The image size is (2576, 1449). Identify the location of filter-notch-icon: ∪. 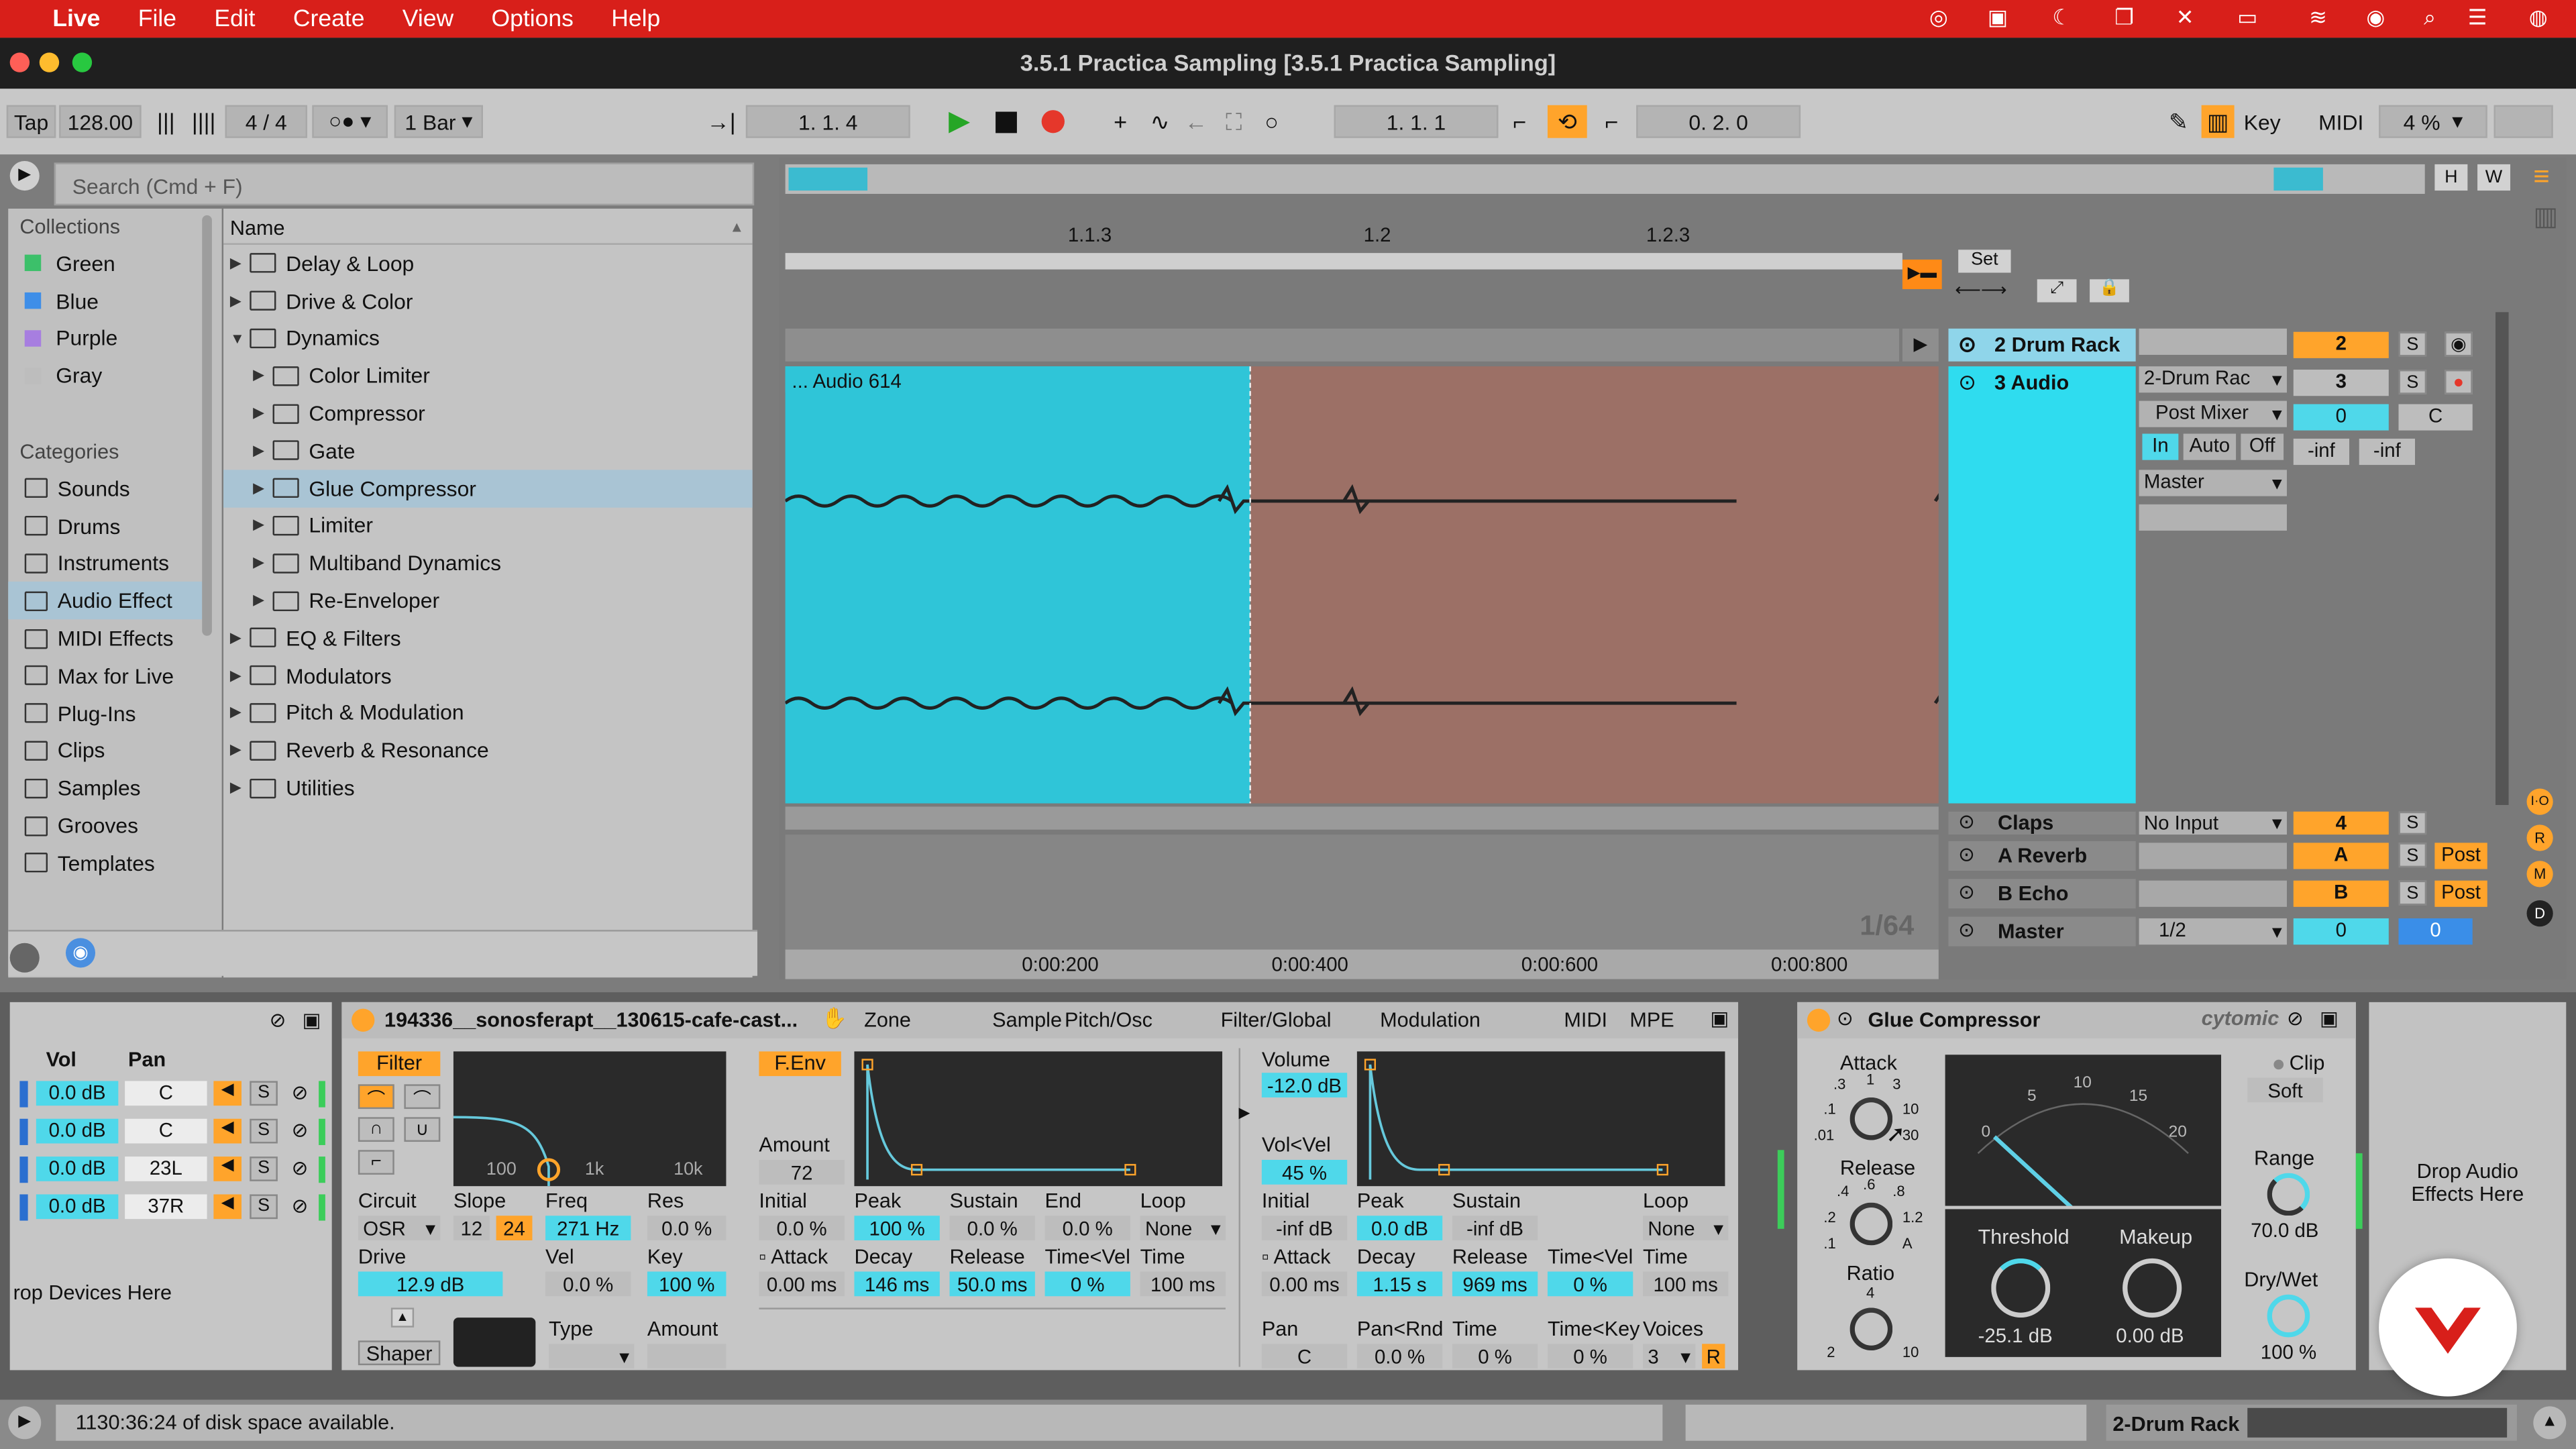
(422, 1129).